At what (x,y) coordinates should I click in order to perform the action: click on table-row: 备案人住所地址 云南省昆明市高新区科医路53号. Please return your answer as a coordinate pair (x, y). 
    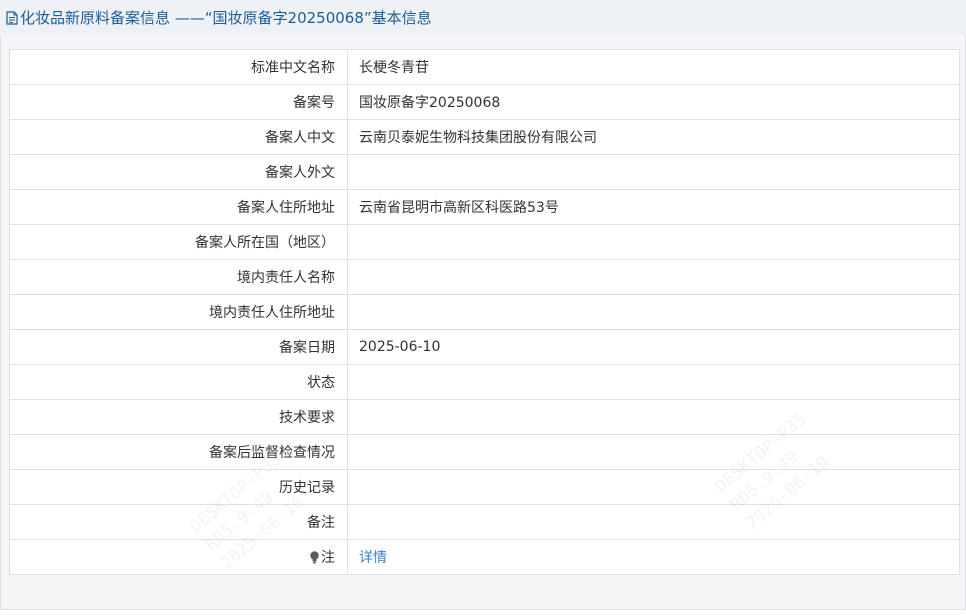
    Looking at the image, I should click on (484, 207).